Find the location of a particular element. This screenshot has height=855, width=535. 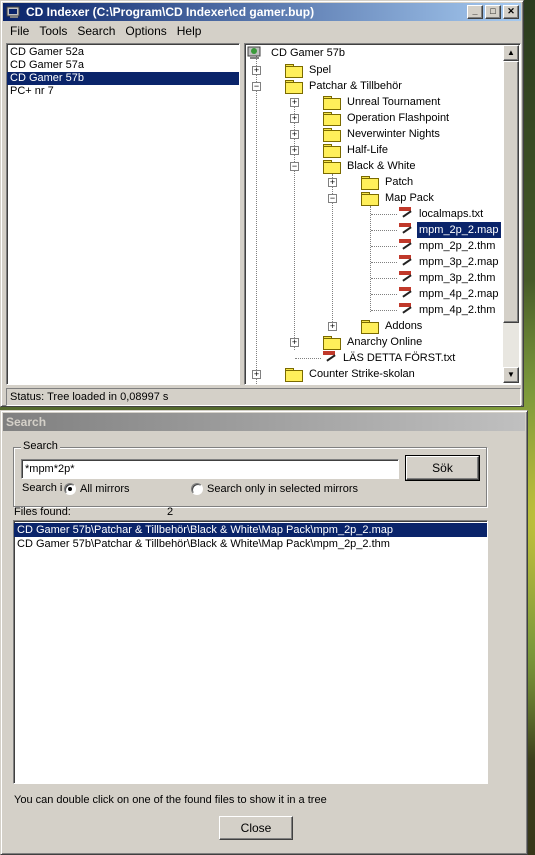

search-input: *mpm*2p* is located at coordinates (210, 469).